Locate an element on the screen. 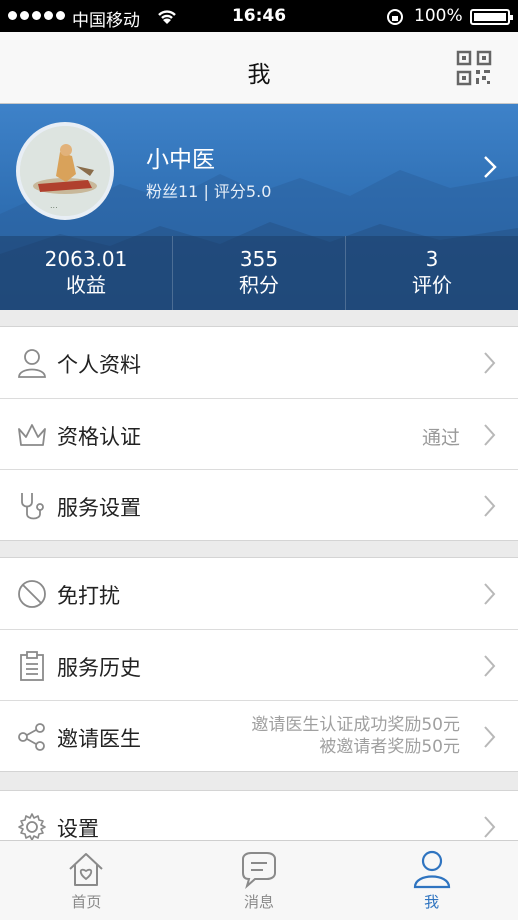 This screenshot has height=920, width=518. stethoscope-icon is located at coordinates (32, 506).